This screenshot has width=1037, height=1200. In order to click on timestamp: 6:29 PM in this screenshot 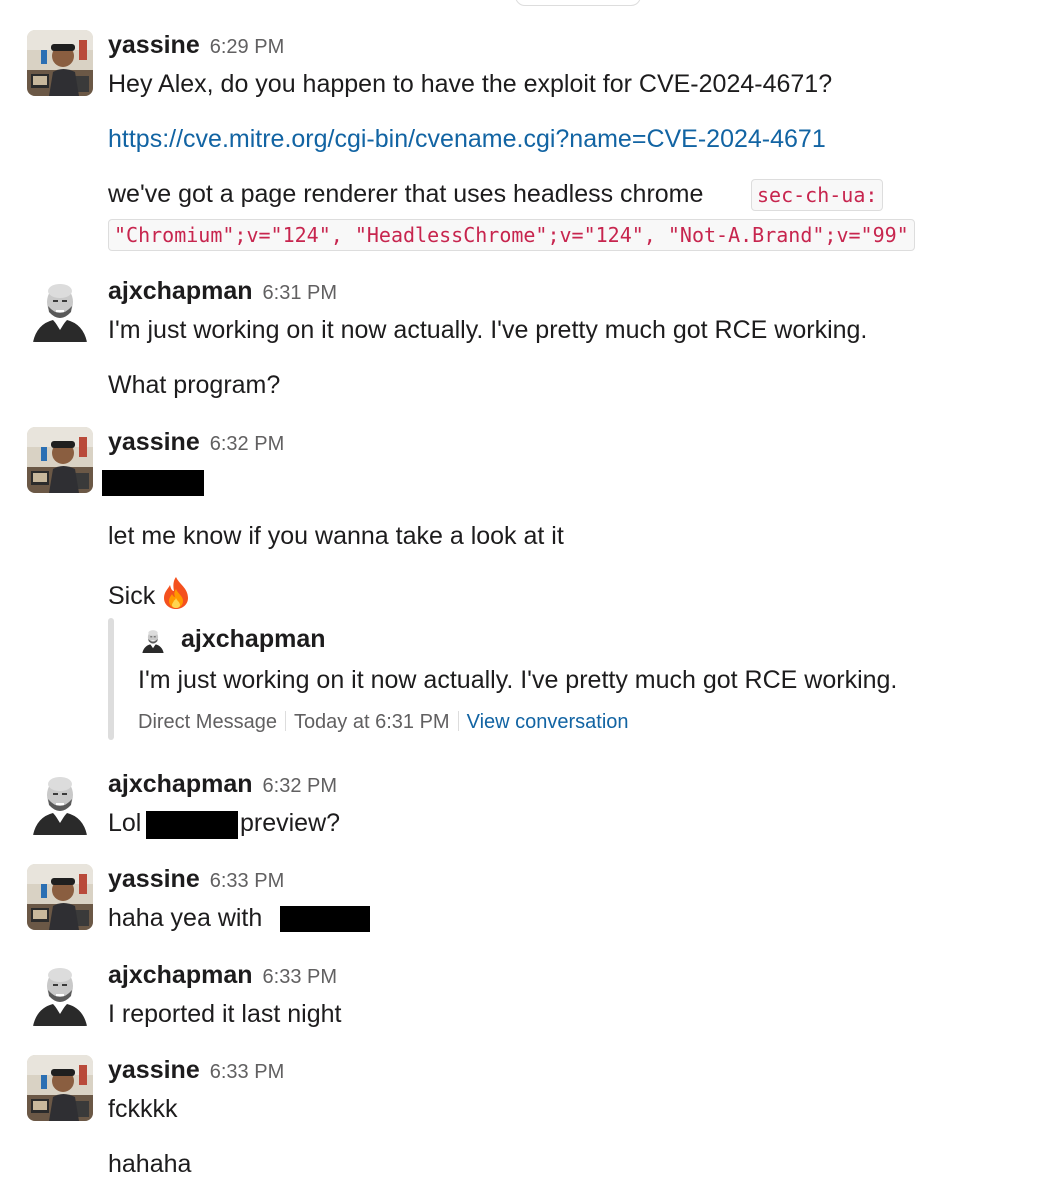, I will do `click(247, 47)`.